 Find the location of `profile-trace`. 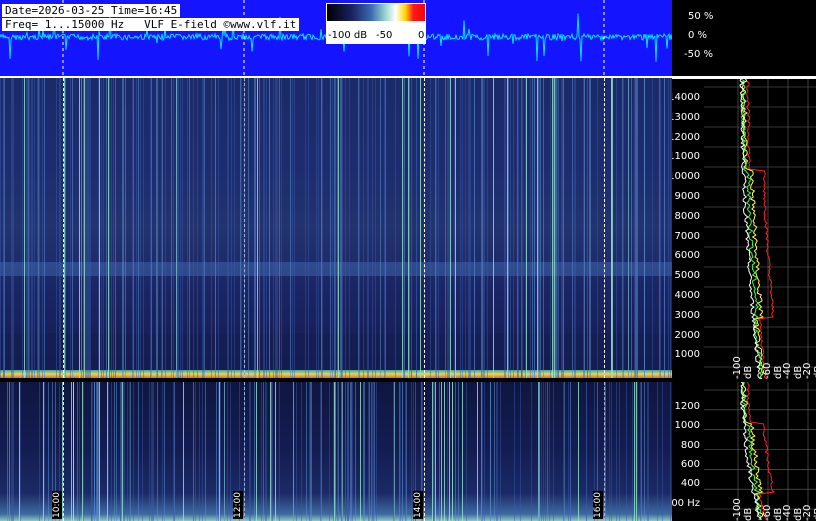

profile-trace is located at coordinates (751, 229).